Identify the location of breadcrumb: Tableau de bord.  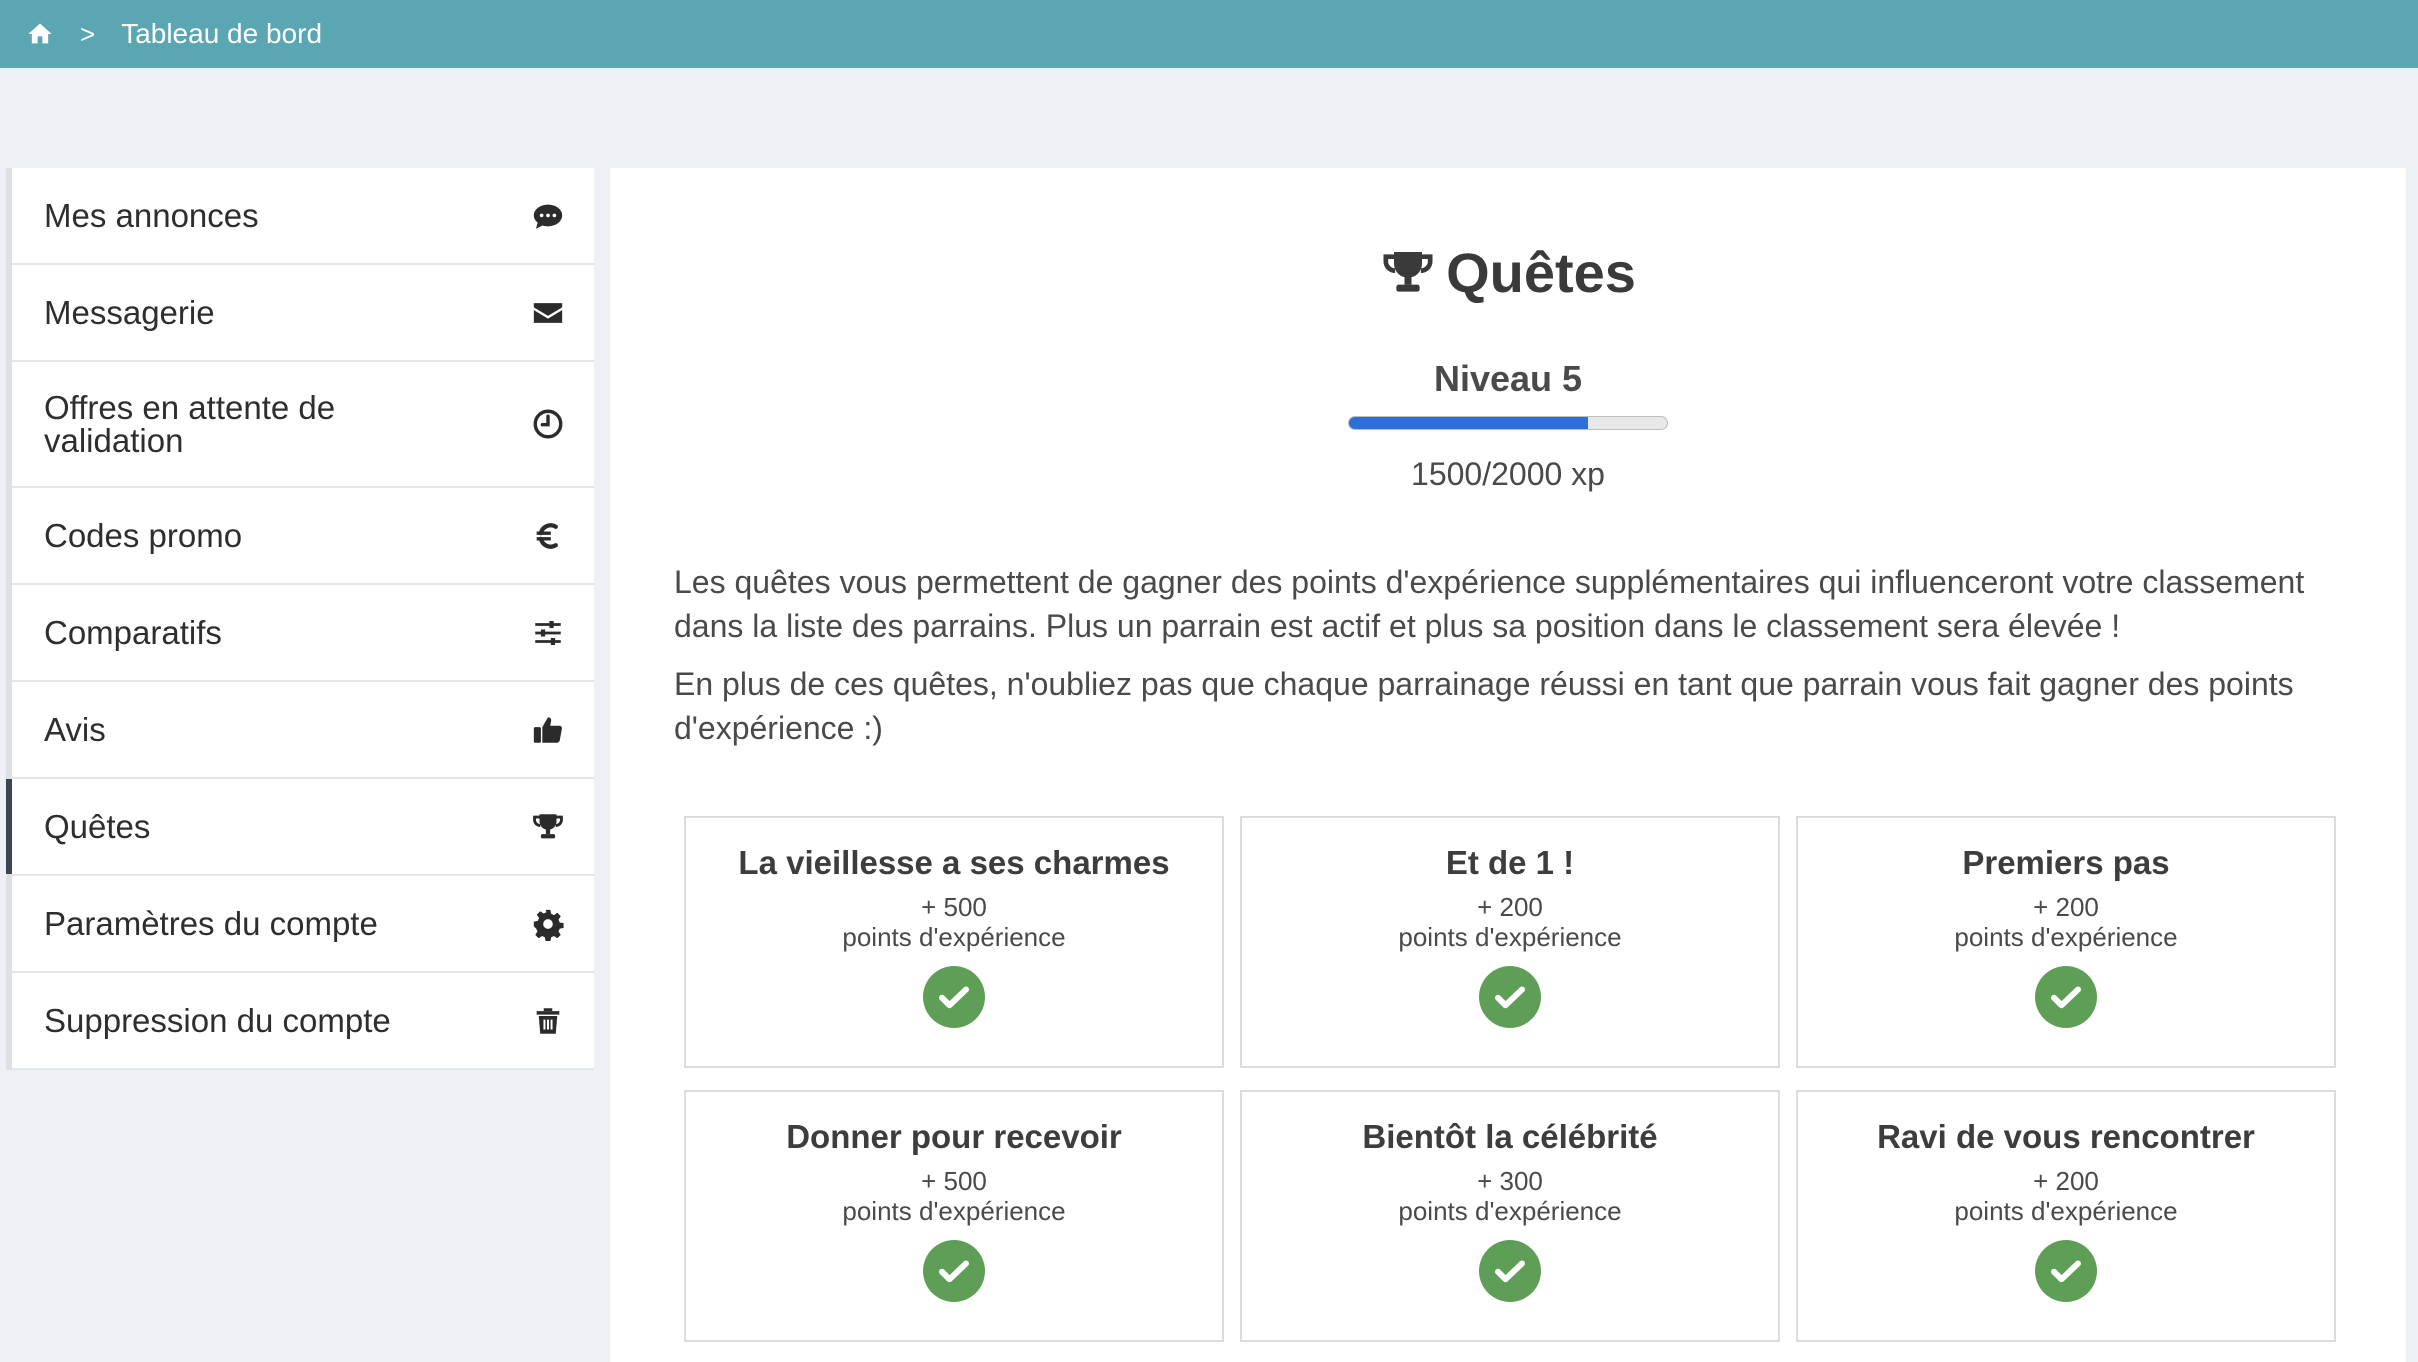
(221, 34).